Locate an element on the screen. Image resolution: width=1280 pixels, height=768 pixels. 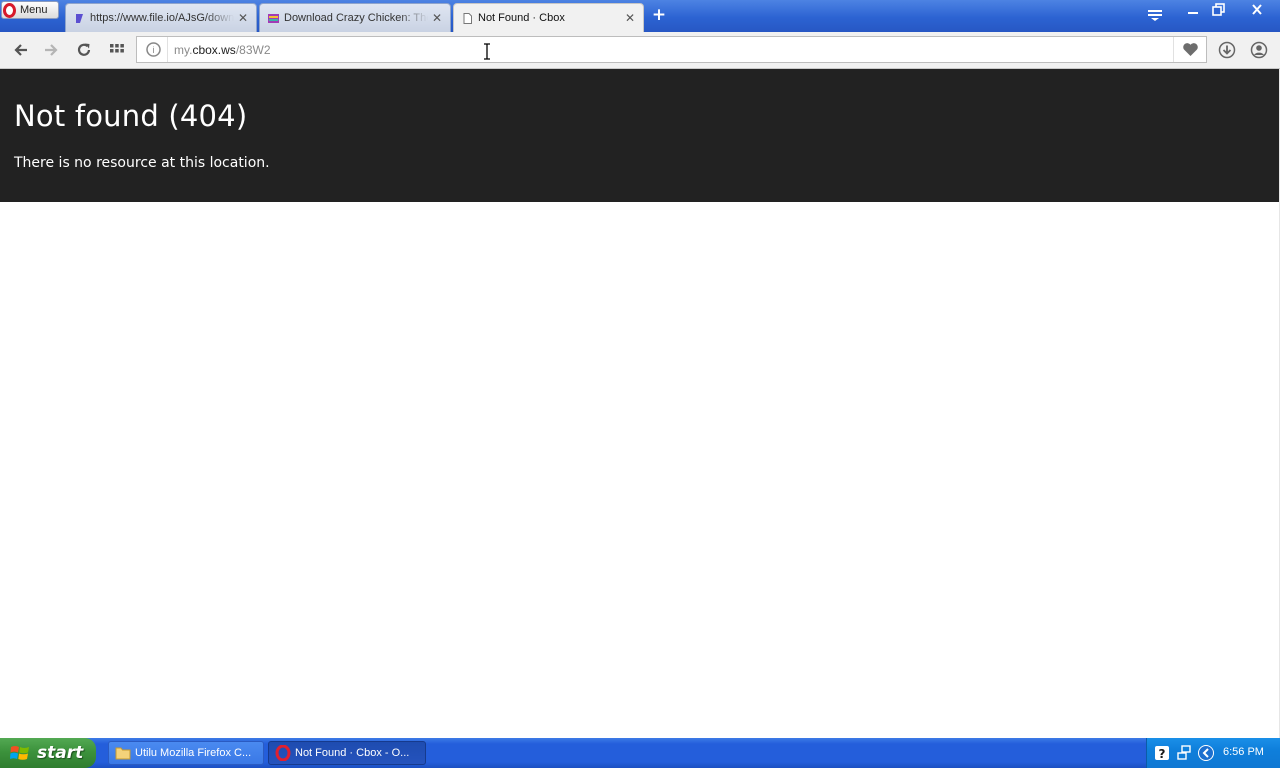
menu-label: Menu is located at coordinates (34, 10).